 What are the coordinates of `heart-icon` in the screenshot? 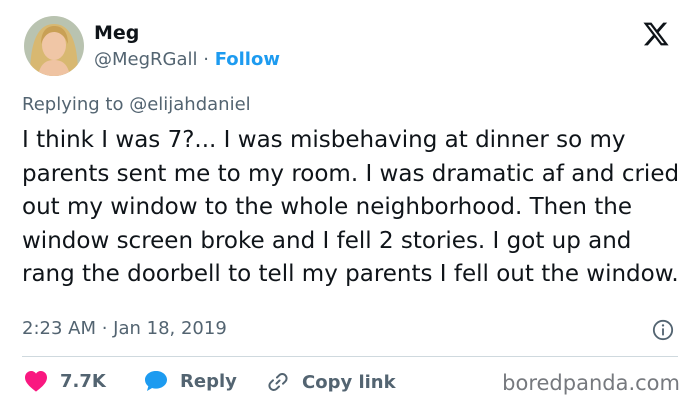 It's located at (36, 381).